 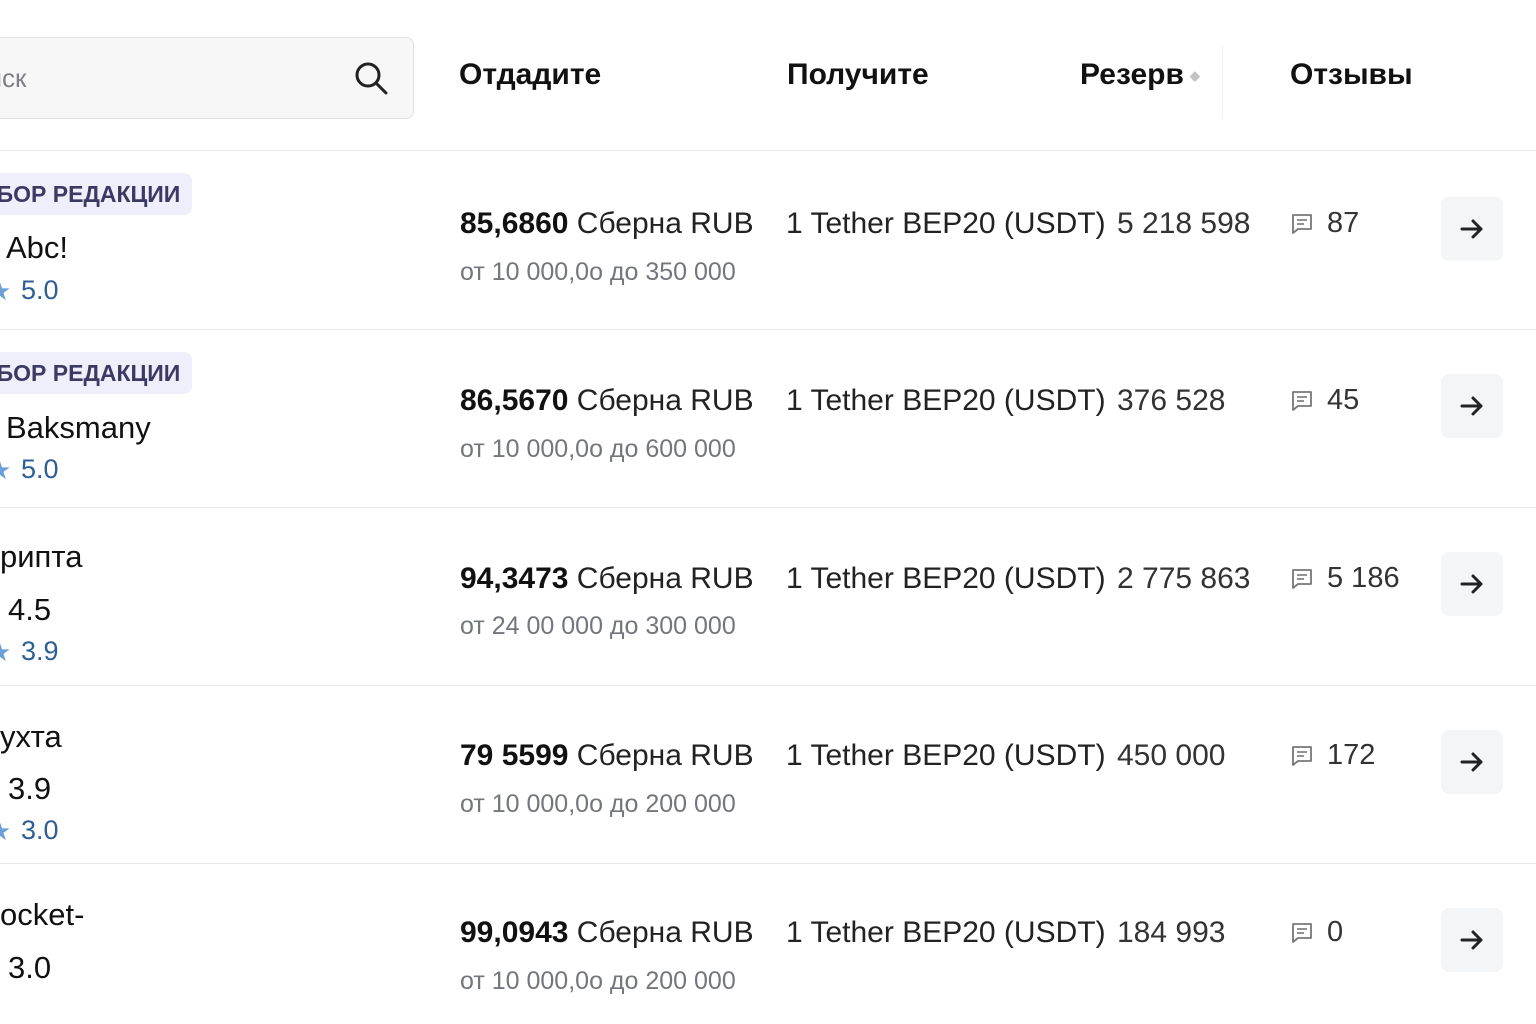 I want to click on exchanger-name: рипта, so click(x=41, y=557).